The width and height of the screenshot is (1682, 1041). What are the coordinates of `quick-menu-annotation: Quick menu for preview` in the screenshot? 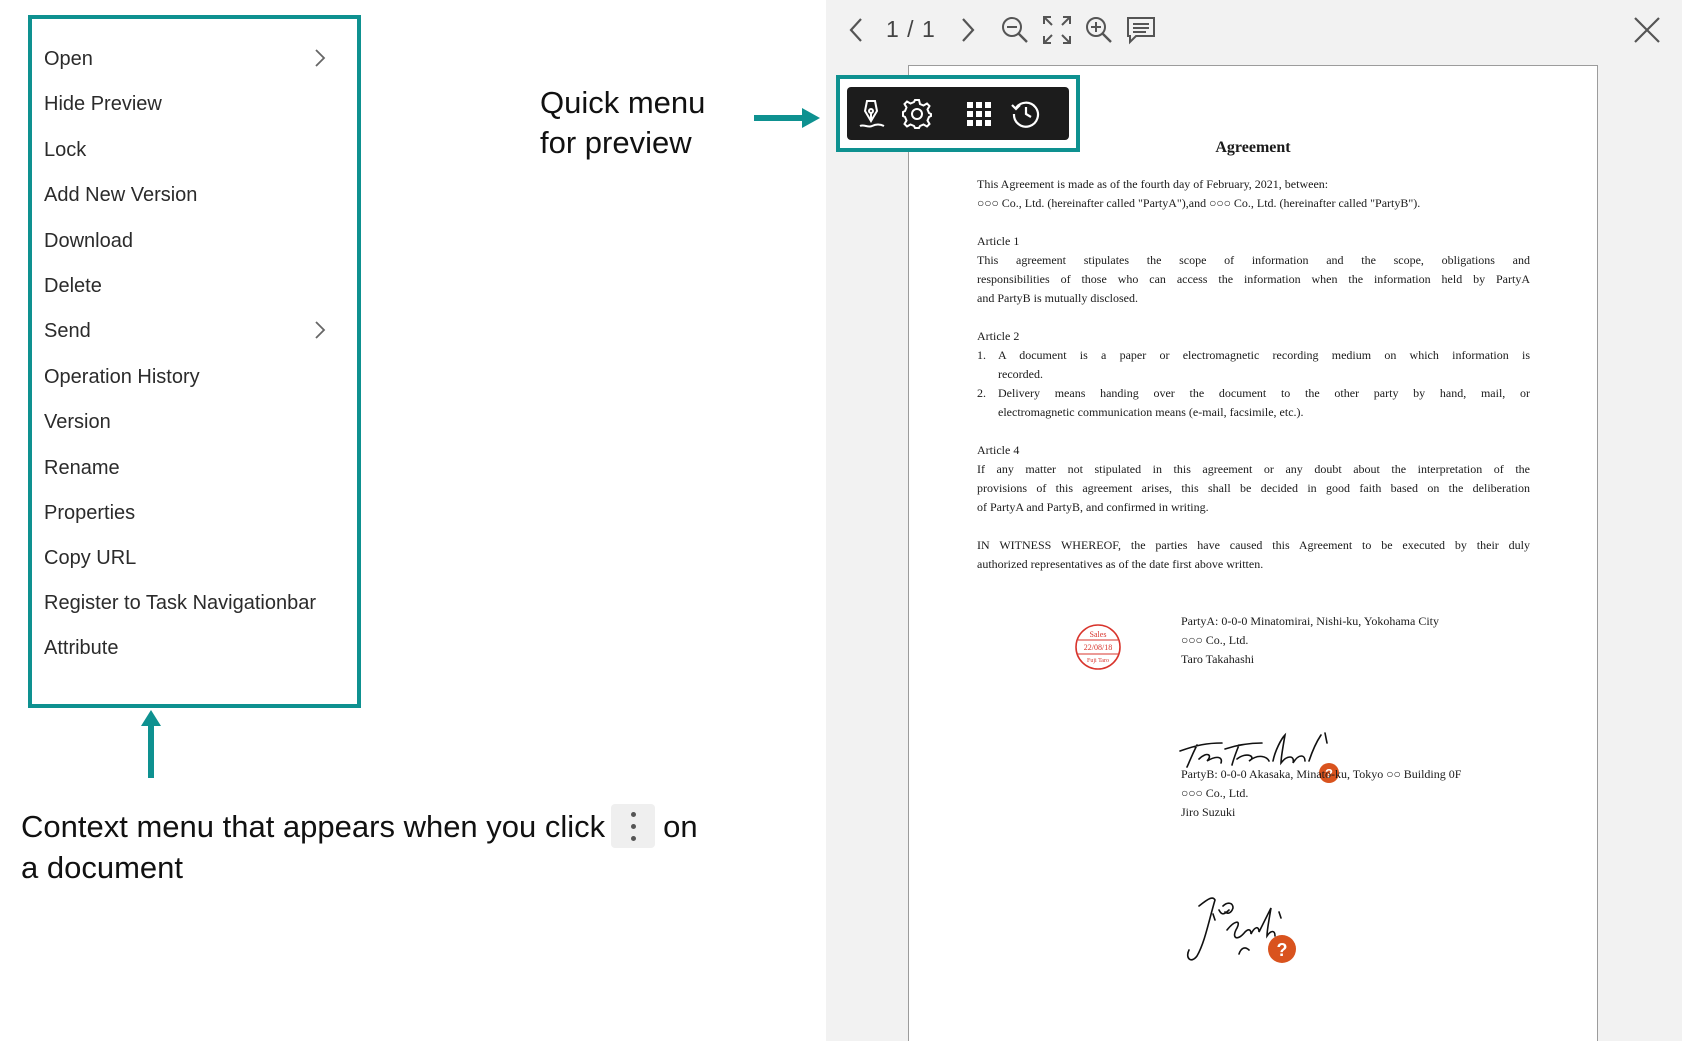 It's located at (622, 123).